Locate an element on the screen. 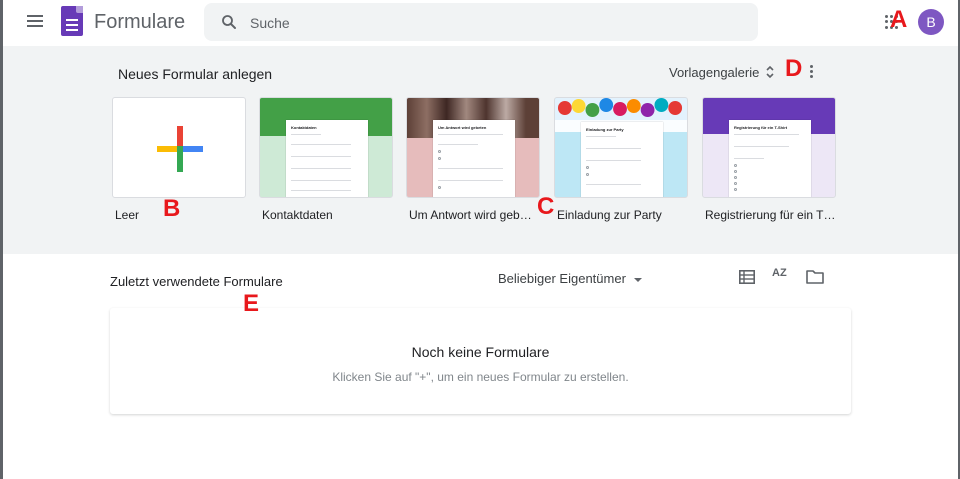 The image size is (960, 479). template-preview-sheet: Registrierung für ein T-Shirt is located at coordinates (770, 158).